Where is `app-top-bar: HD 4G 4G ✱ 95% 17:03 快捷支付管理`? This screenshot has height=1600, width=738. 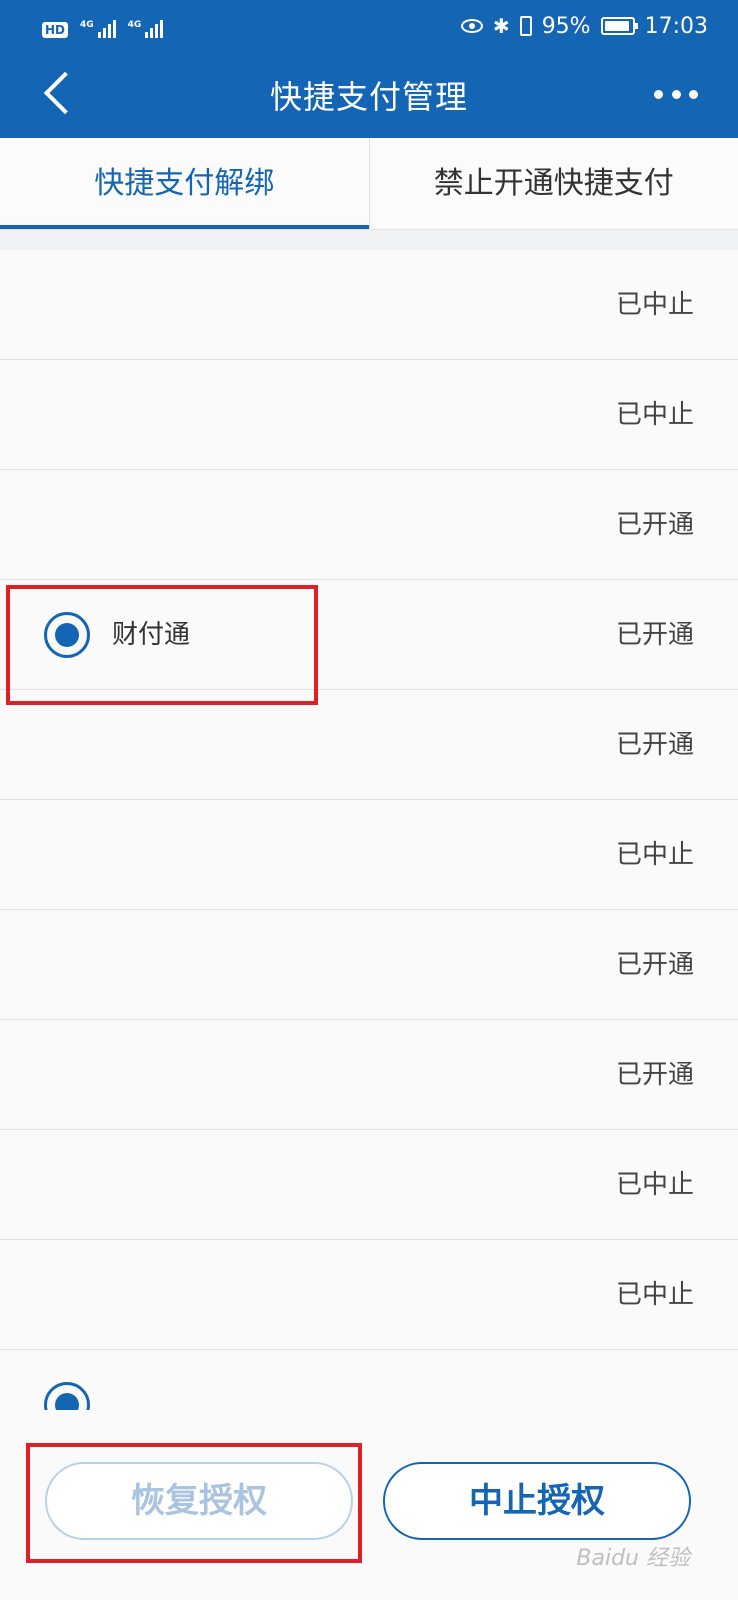 app-top-bar: HD 4G 4G ✱ 95% 17:03 快捷支付管理 is located at coordinates (369, 69).